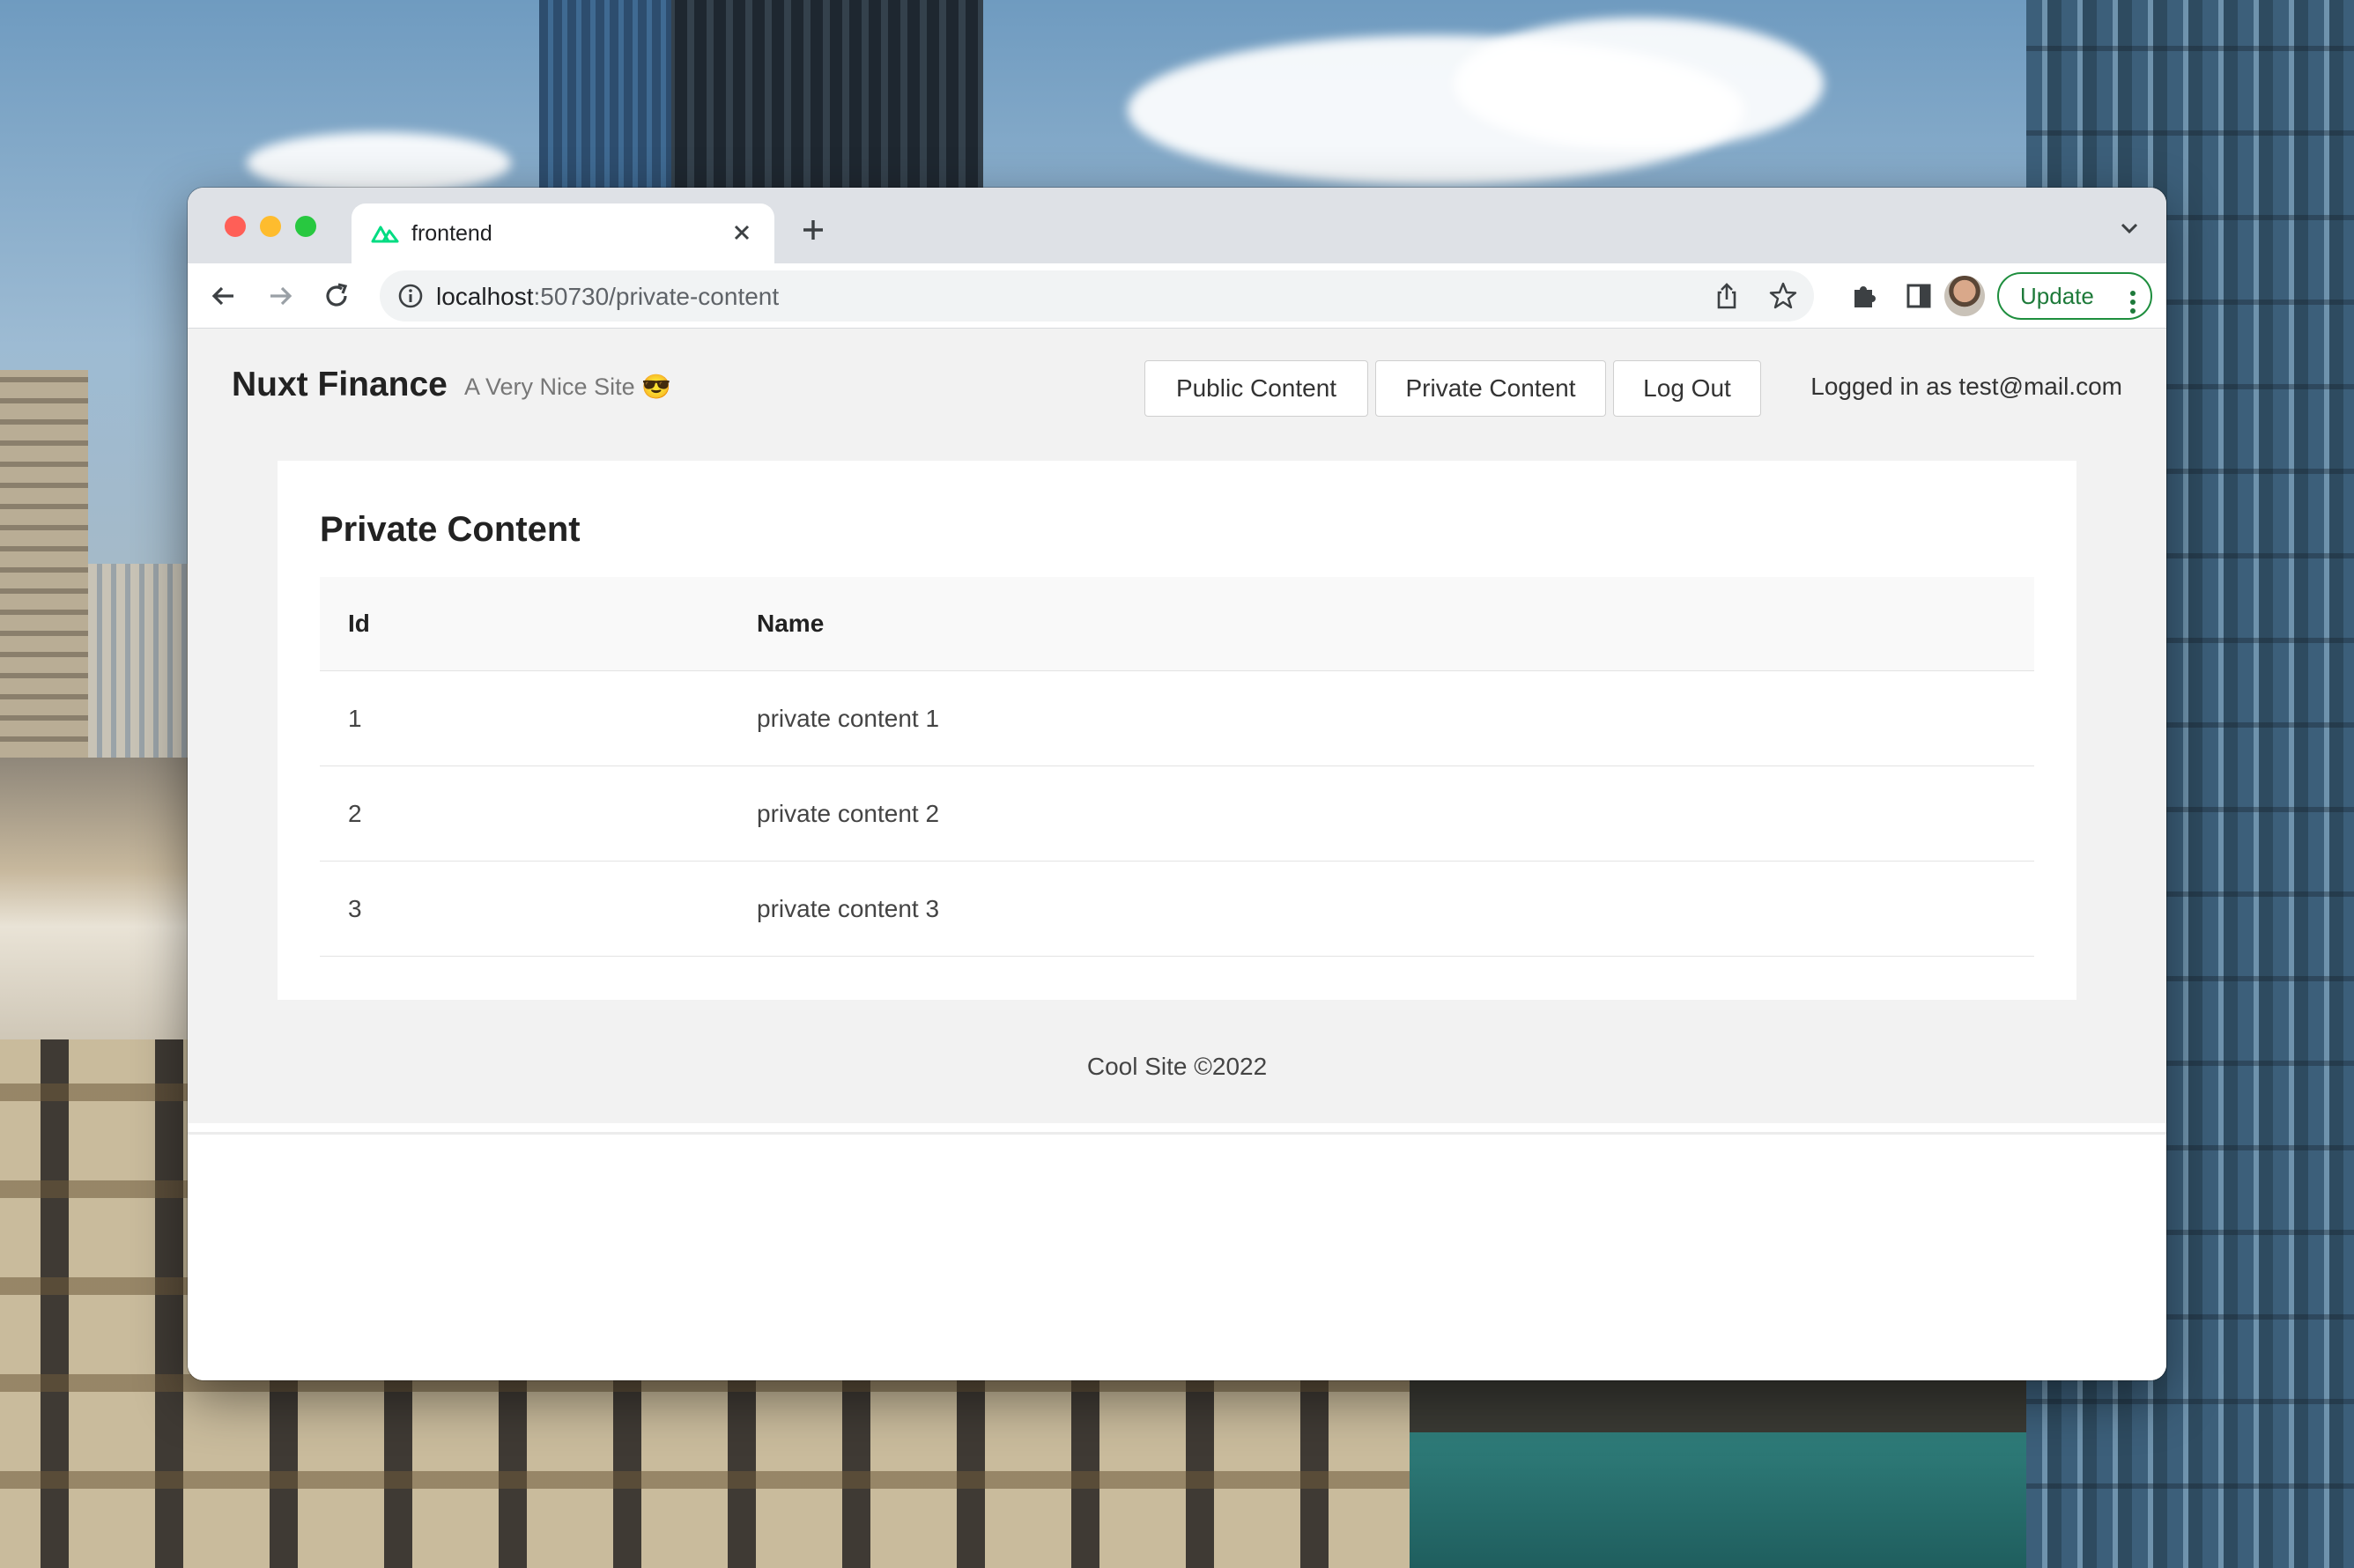  I want to click on table-row: 2 private content 2, so click(1177, 814).